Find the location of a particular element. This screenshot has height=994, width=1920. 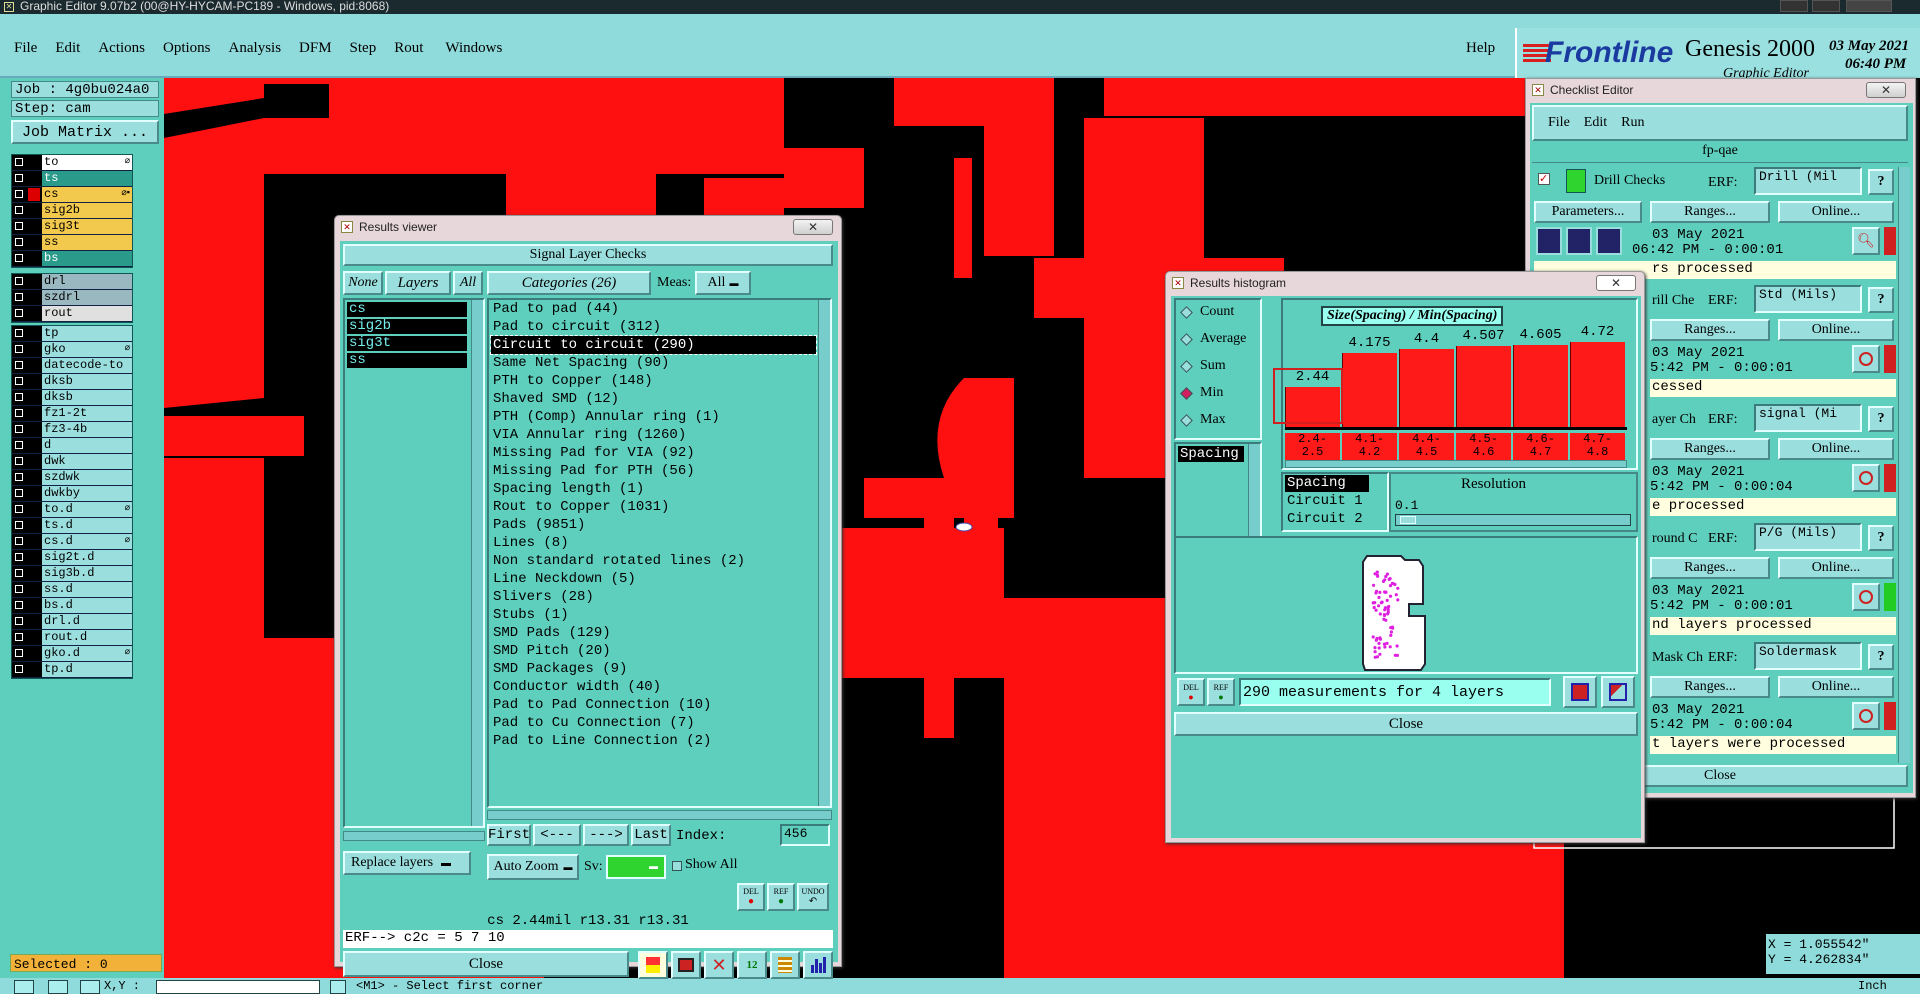

layer-name: datecode-to is located at coordinates (87, 365).